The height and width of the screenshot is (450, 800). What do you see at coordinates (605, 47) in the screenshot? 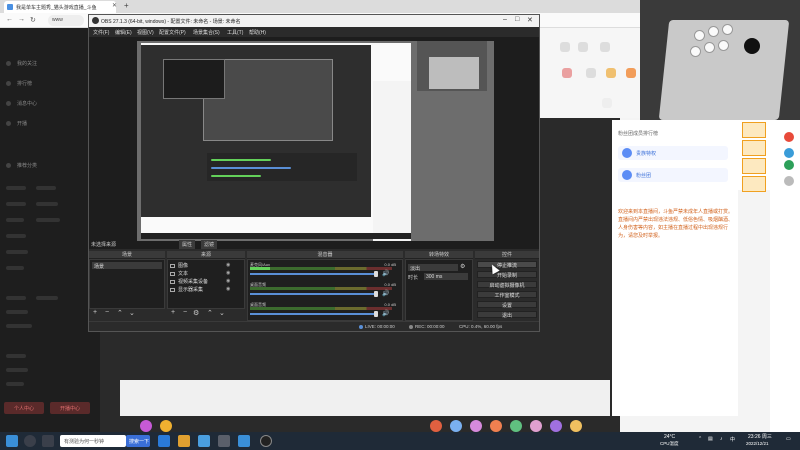
I see `upload-icon` at bounding box center [605, 47].